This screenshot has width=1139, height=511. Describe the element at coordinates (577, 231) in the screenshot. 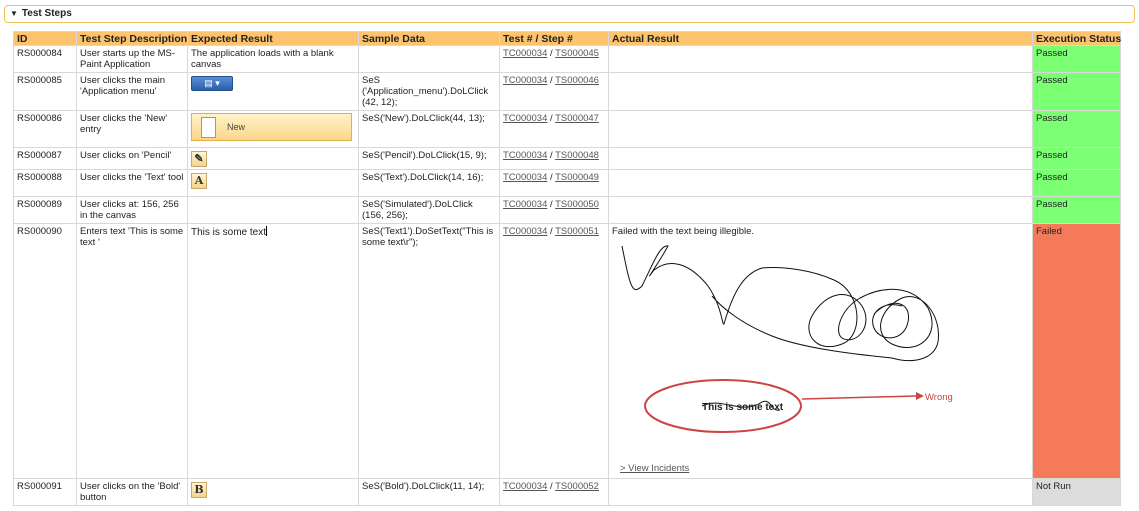

I see `step-link: TS000051` at that location.